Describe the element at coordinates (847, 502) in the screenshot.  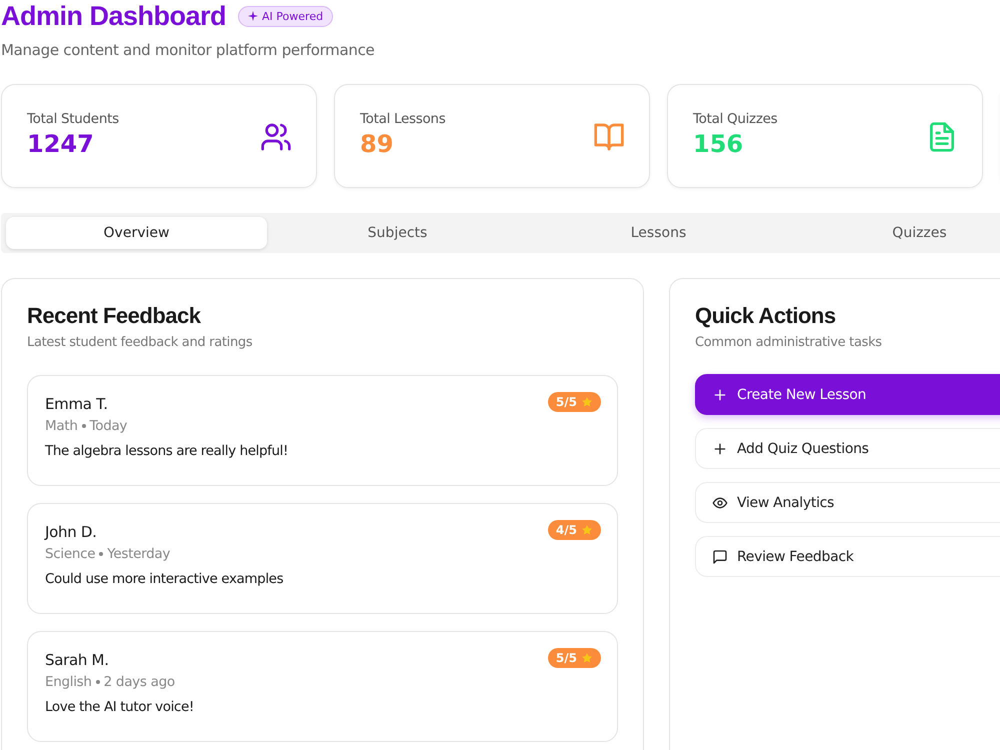
I see `action-button: View Analytics` at that location.